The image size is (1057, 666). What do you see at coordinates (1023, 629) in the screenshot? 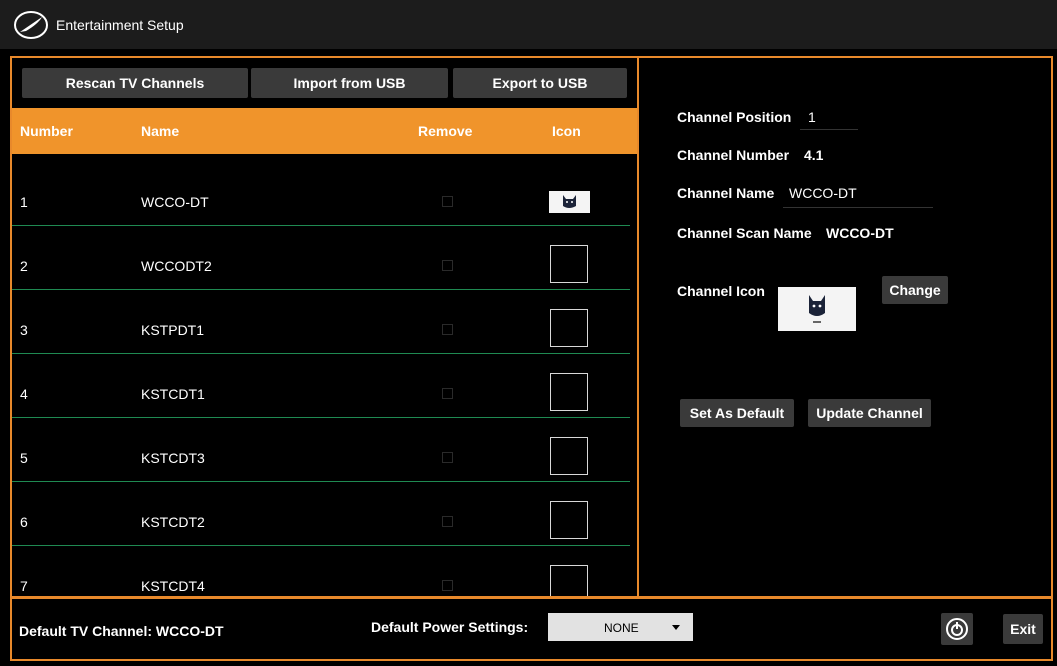
I see `exit-button: Exit` at bounding box center [1023, 629].